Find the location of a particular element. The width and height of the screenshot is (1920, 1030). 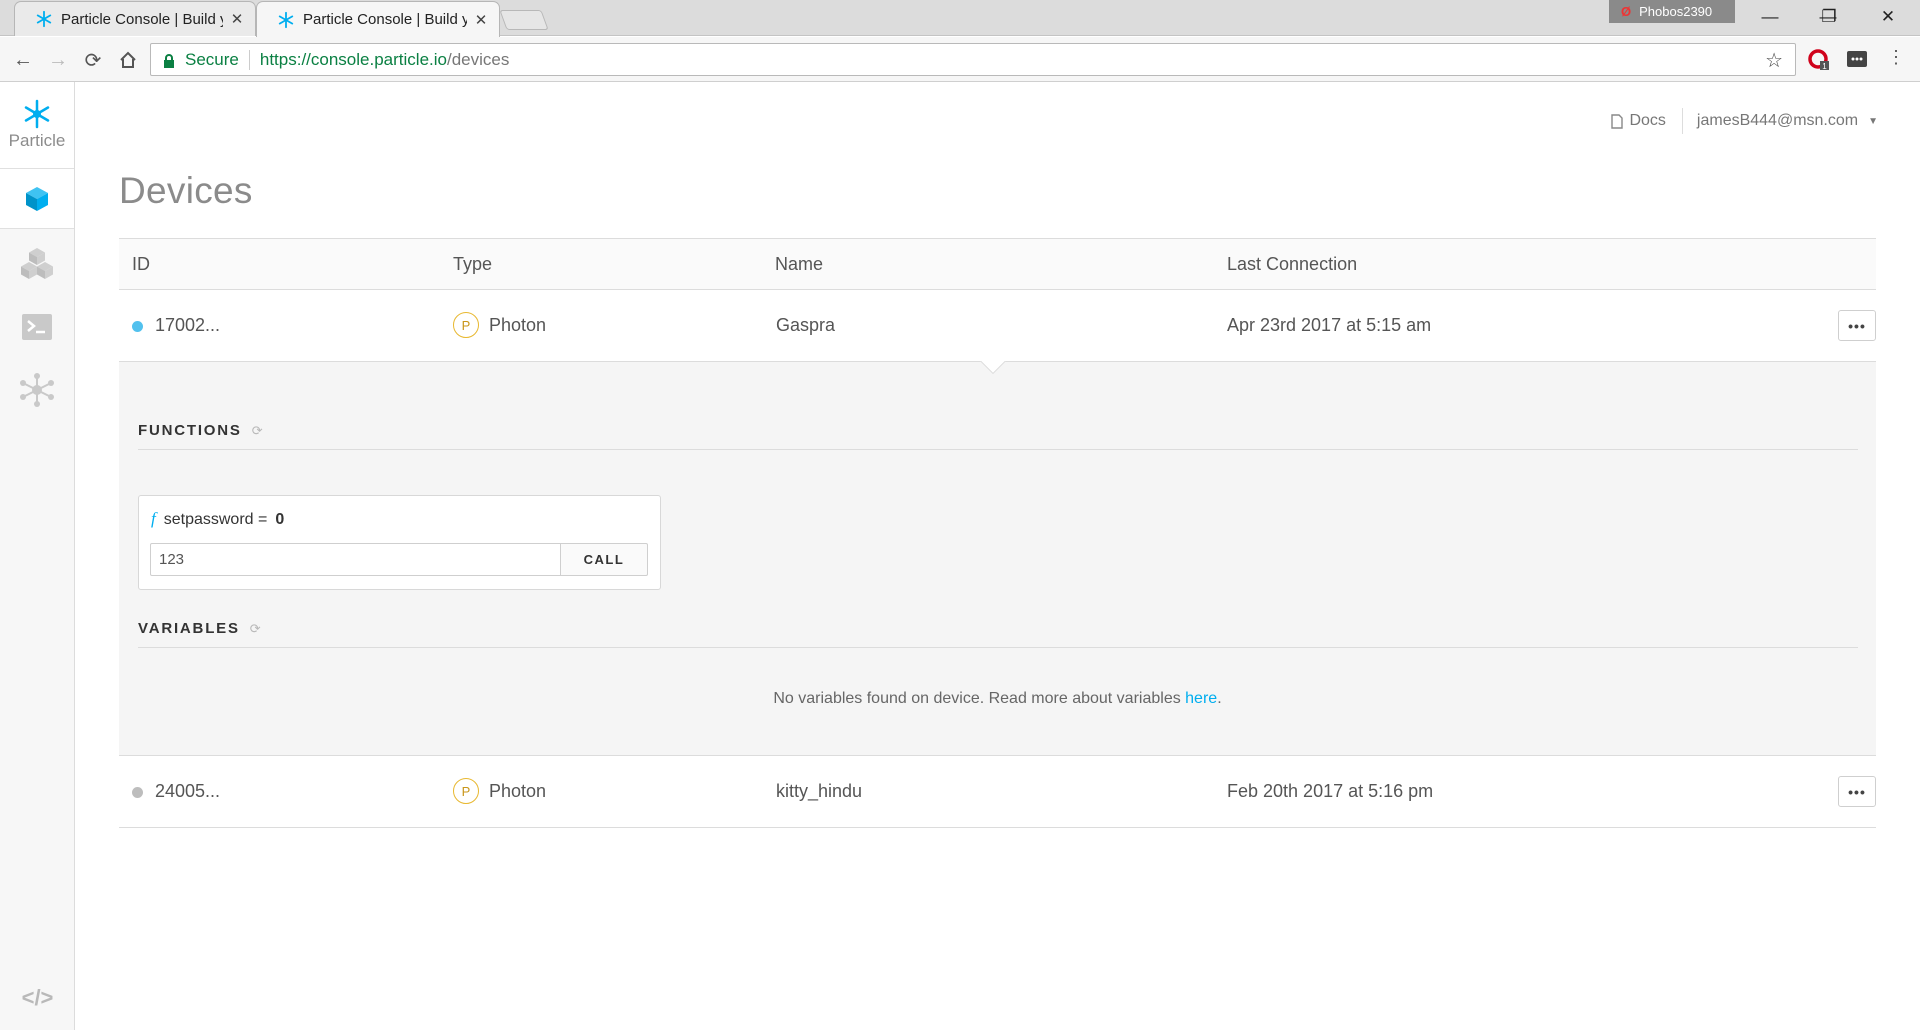

minimize-window-button: — is located at coordinates (1770, 17).